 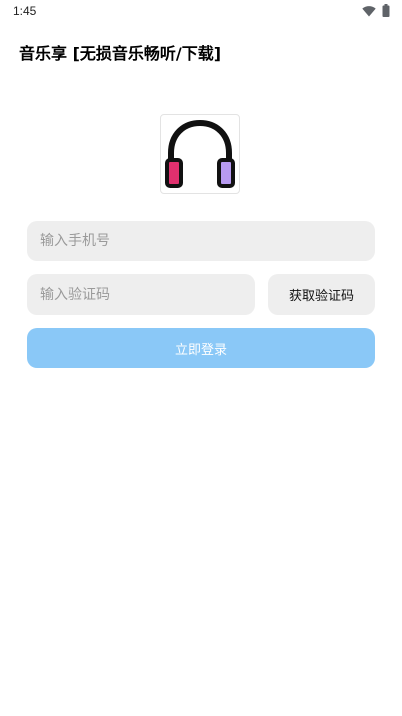 What do you see at coordinates (174, 173) in the screenshot?
I see `left-ear-cup` at bounding box center [174, 173].